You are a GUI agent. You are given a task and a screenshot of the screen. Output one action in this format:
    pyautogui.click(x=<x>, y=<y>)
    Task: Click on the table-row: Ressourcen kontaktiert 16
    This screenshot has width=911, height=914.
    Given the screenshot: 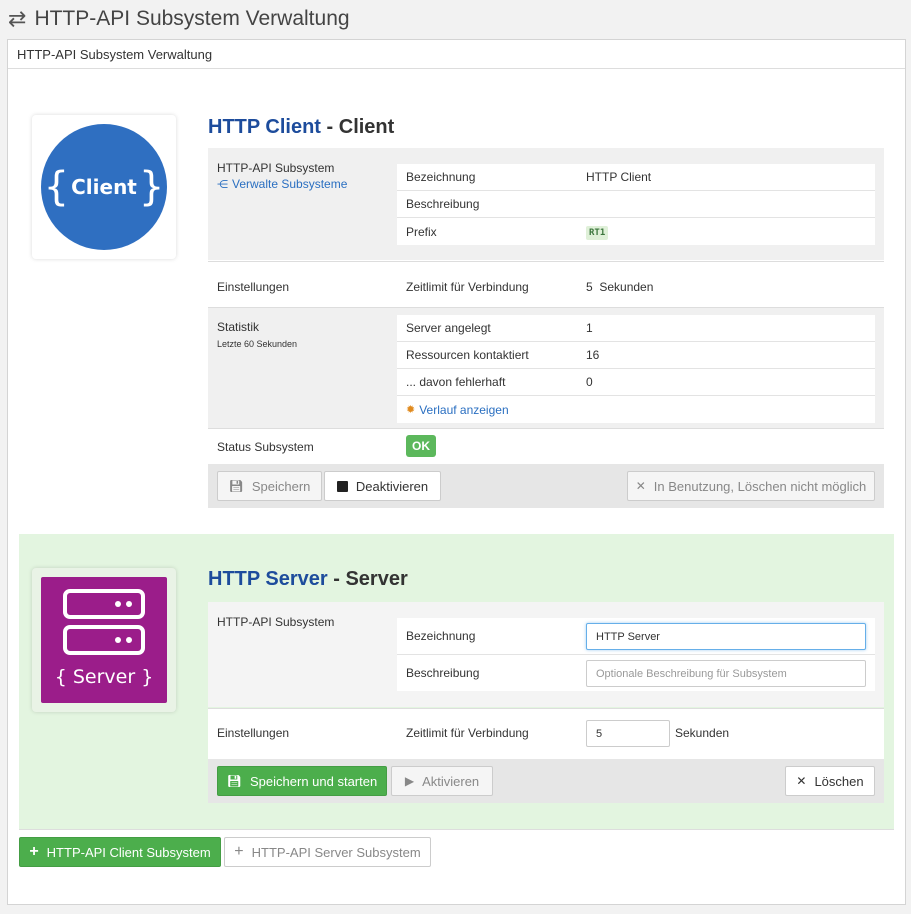 What is the action you would take?
    pyautogui.click(x=636, y=355)
    